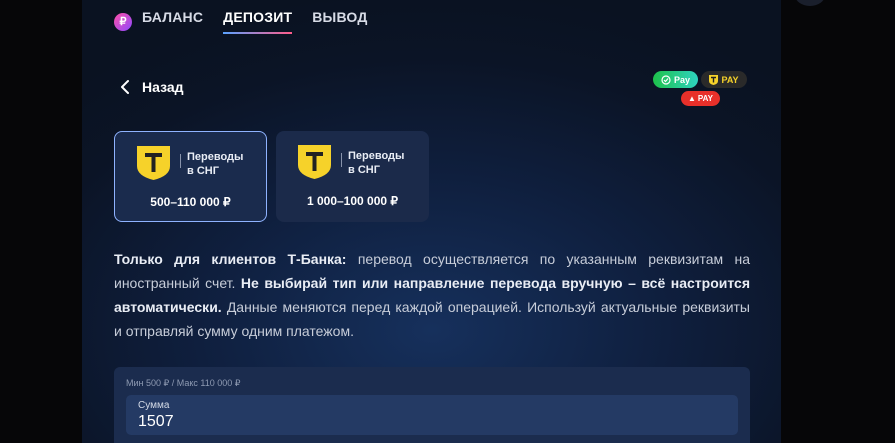  What do you see at coordinates (705, 98) in the screenshot?
I see `alfa-pay-label: PAY` at bounding box center [705, 98].